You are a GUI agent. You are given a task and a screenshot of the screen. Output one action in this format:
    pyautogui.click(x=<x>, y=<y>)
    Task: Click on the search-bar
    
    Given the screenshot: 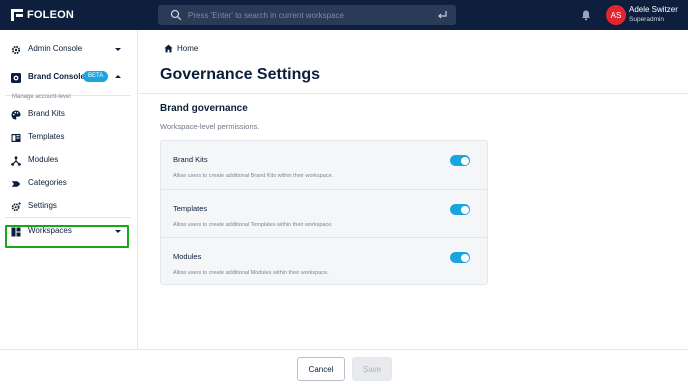 What is the action you would take?
    pyautogui.click(x=307, y=15)
    